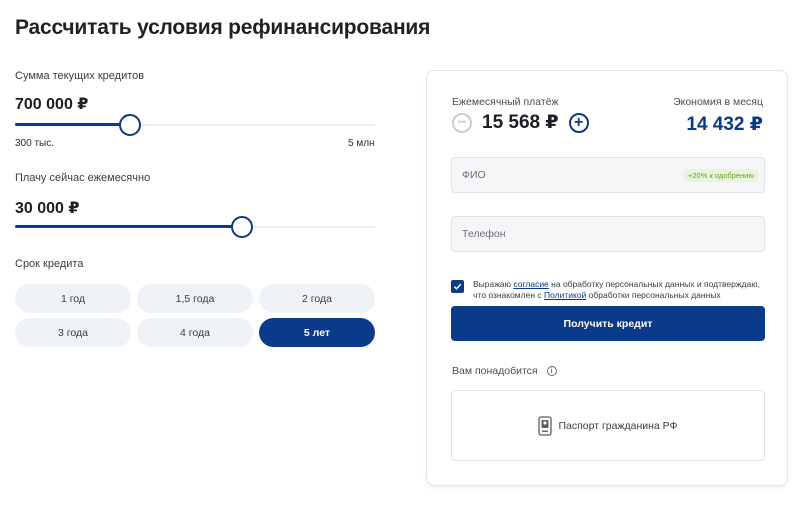  Describe the element at coordinates (195, 332) in the screenshot. I see `term-option-4y: 4 года` at that location.